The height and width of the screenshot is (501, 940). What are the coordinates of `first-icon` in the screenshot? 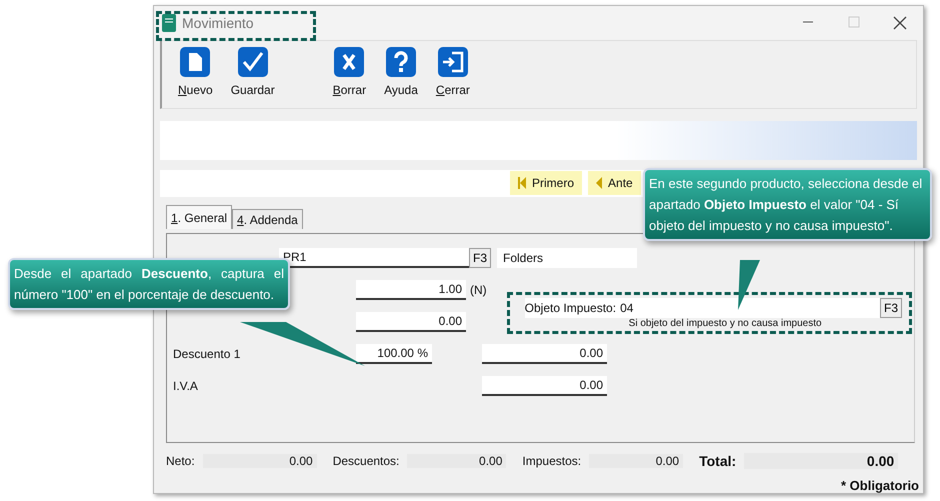 It's located at (522, 183).